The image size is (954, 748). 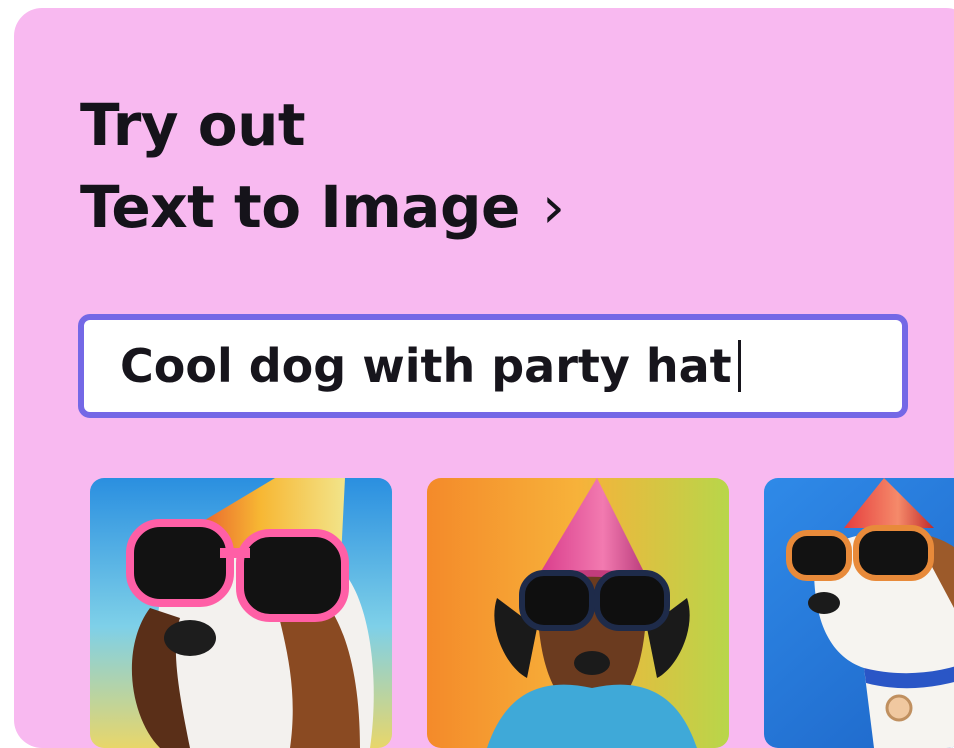 What do you see at coordinates (553, 207) in the screenshot?
I see `chevron-right-icon: ›` at bounding box center [553, 207].